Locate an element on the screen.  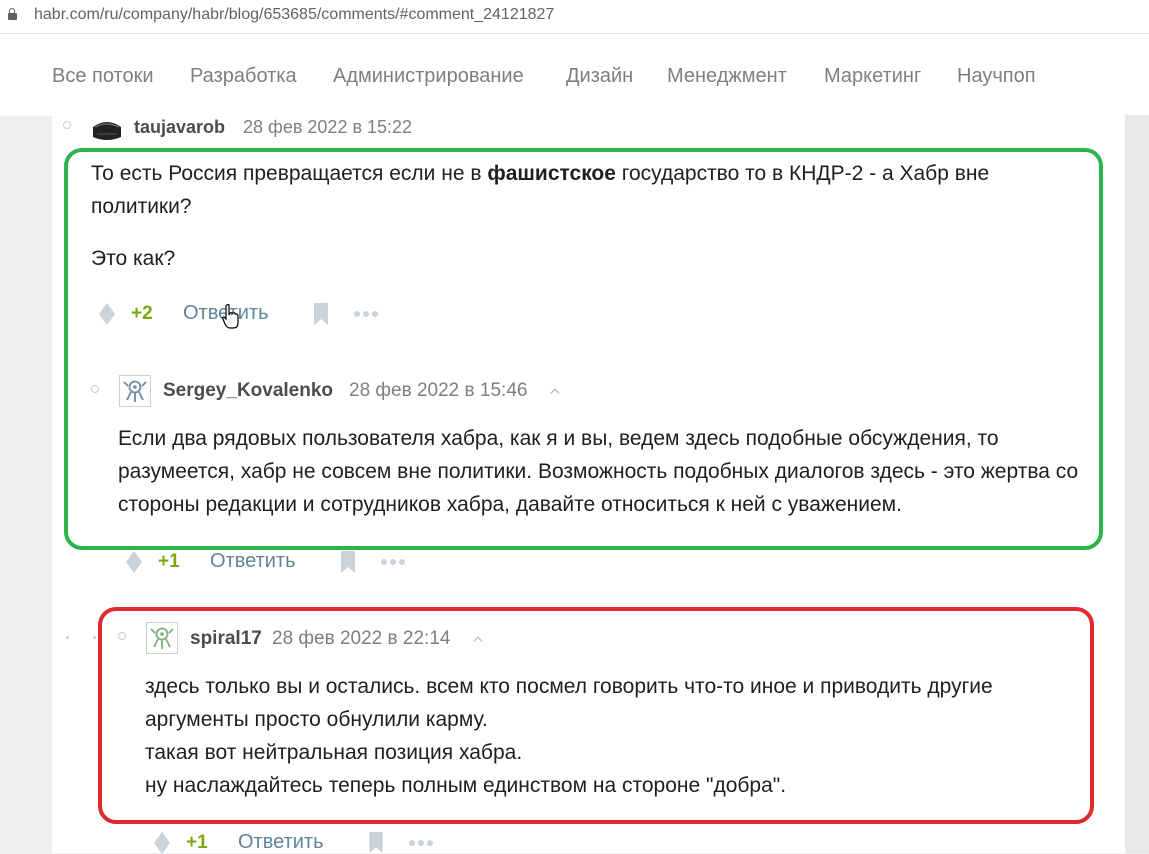
nav-item-development: Разработка is located at coordinates (243, 76).